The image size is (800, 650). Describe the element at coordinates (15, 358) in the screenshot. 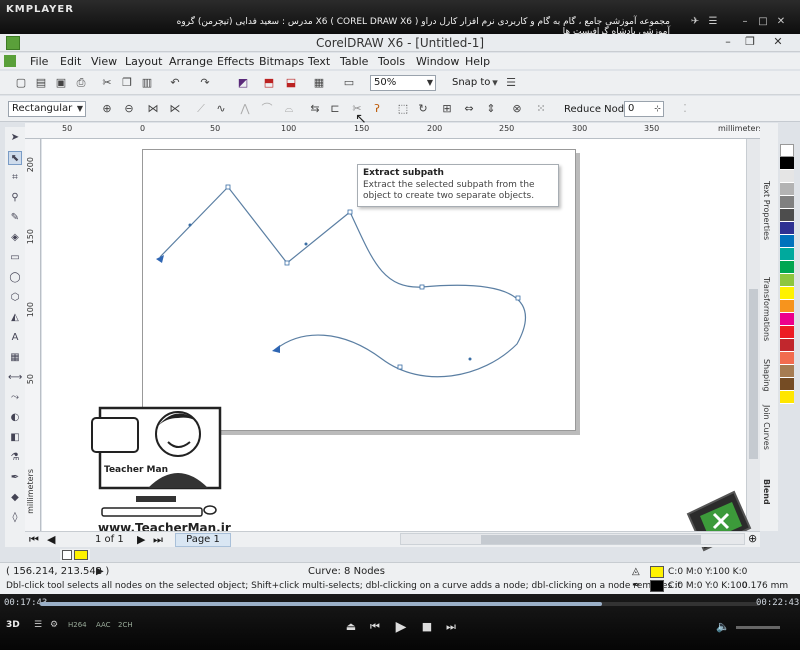

I see `table-tool-icon: ▦` at that location.